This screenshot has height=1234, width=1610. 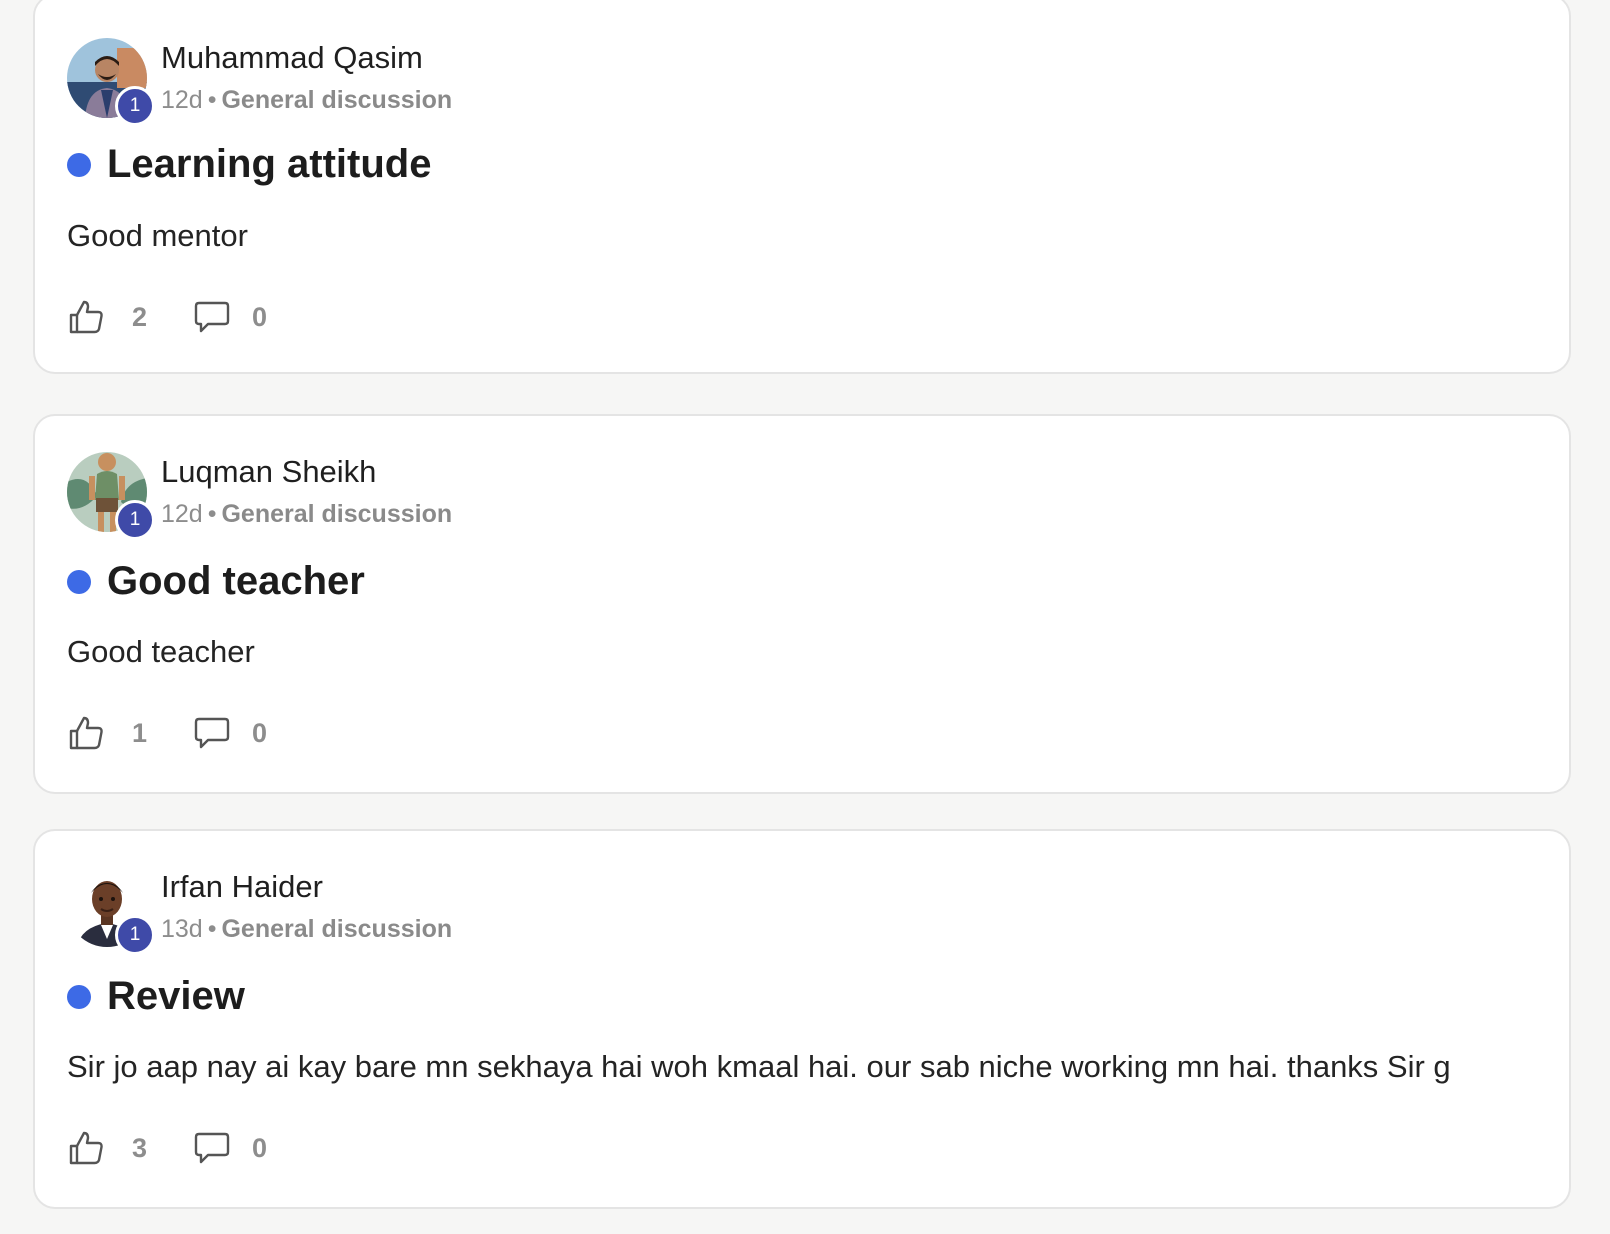 I want to click on post-body: Good teacher, so click(x=161, y=651).